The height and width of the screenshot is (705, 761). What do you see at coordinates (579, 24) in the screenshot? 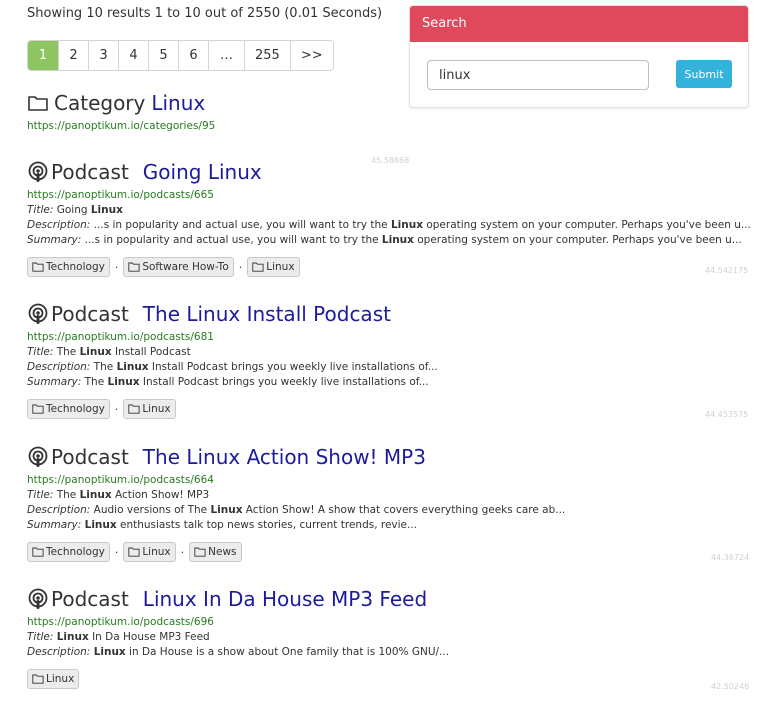
I see `search-panel-header: Search` at bounding box center [579, 24].